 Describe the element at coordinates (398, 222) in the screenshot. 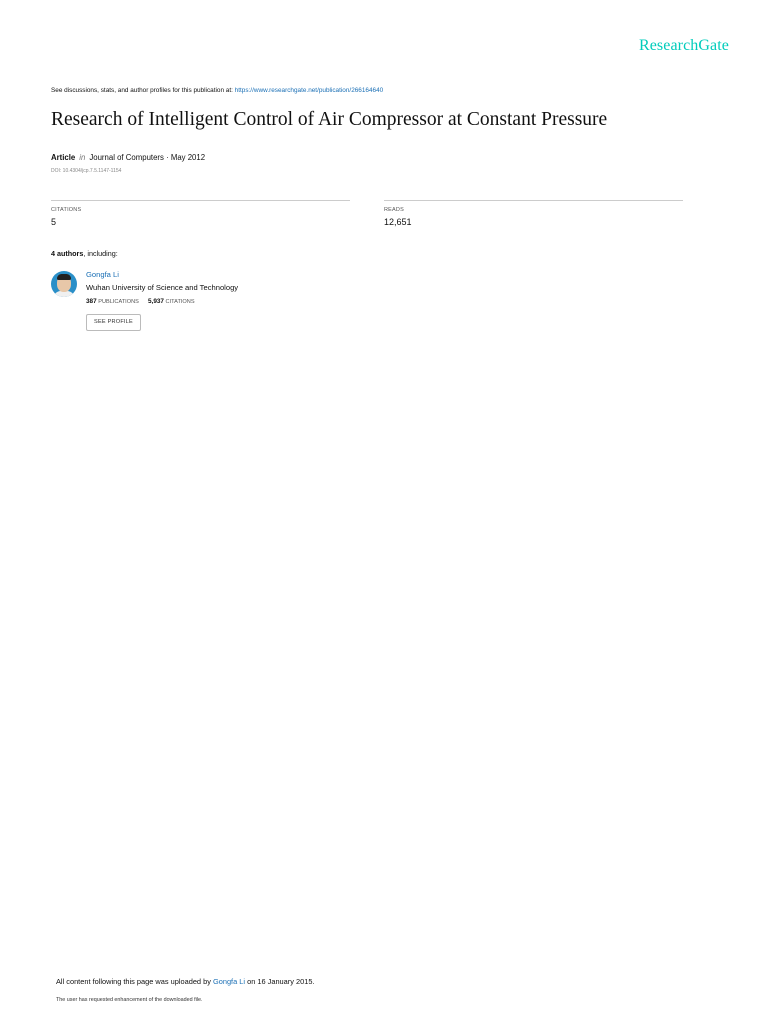

I see `reads-value: 12,651` at that location.